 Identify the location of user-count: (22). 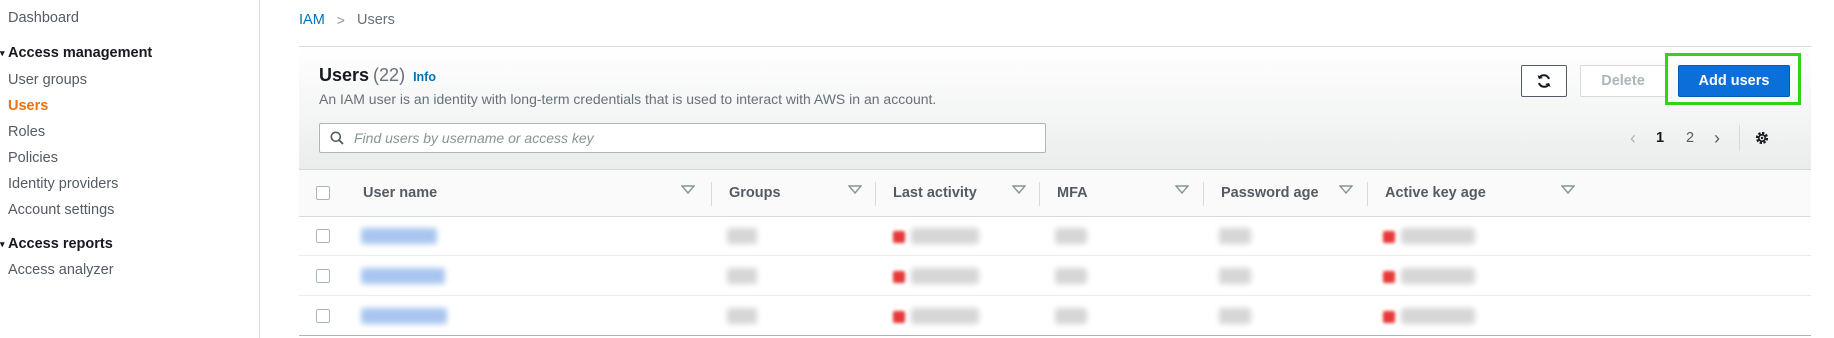
(389, 75).